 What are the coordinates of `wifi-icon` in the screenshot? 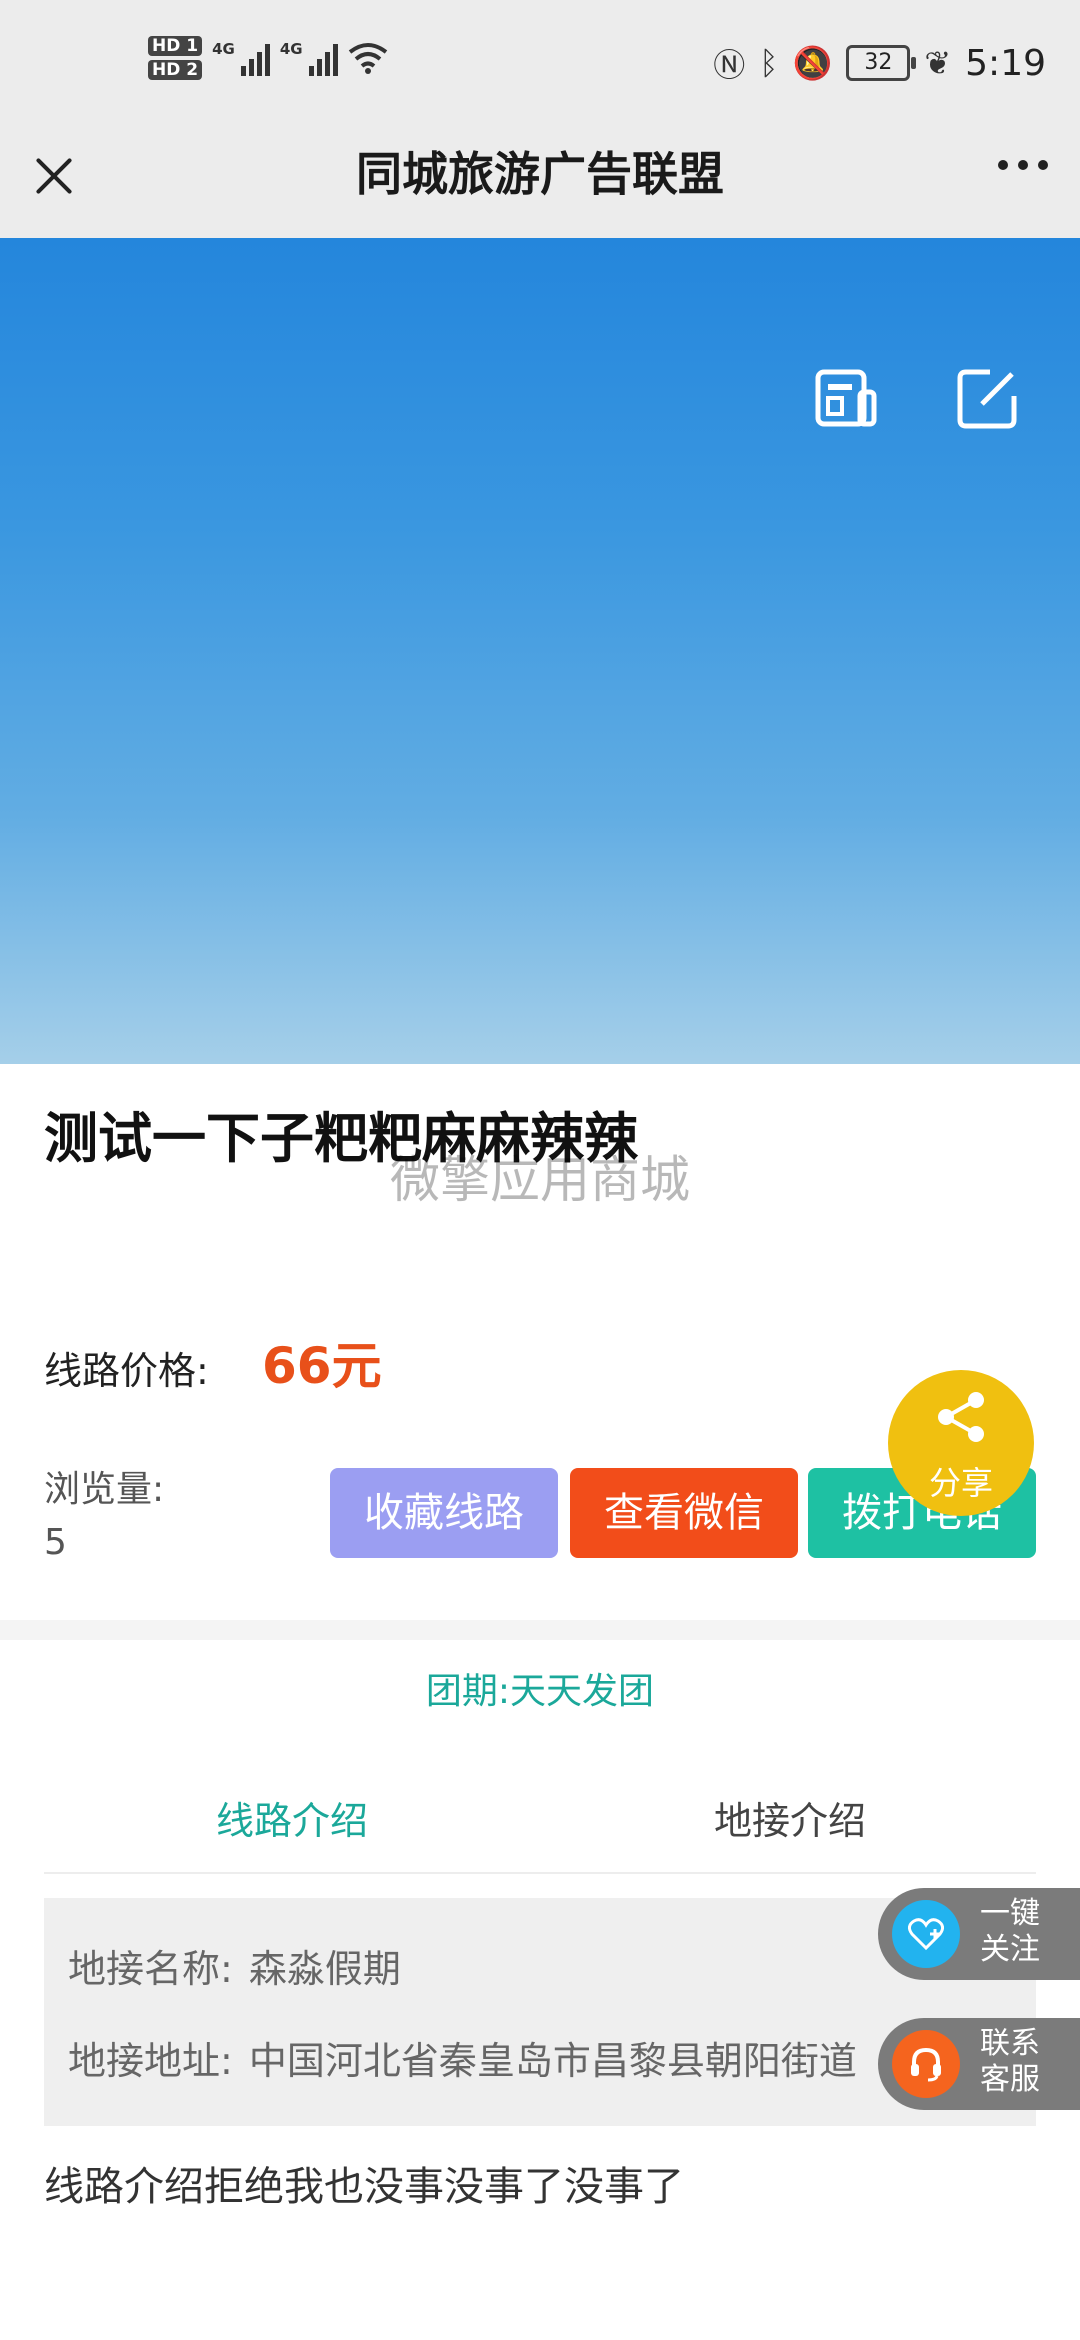 It's located at (367, 58).